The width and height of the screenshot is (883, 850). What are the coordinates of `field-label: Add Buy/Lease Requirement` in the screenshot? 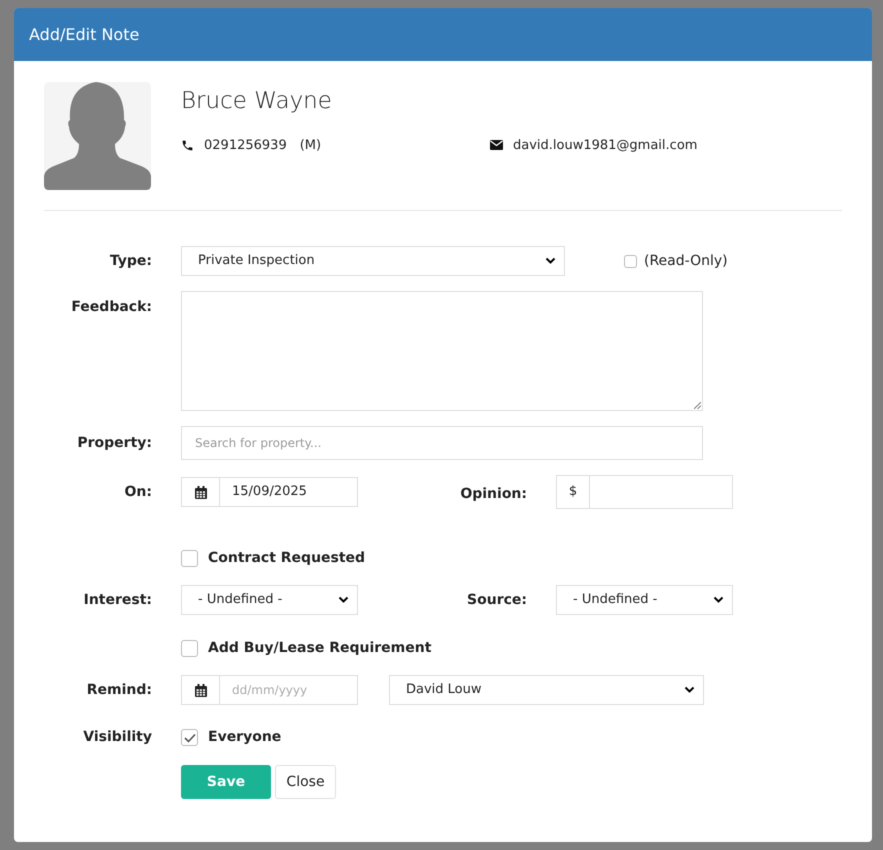 It's located at (320, 648).